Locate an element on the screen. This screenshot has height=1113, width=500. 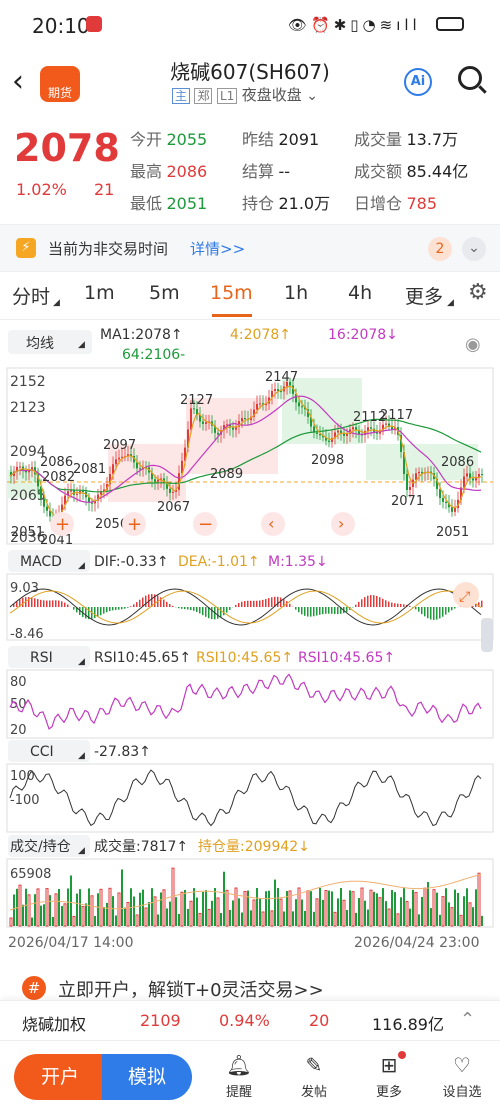
peak-label: 2051 is located at coordinates (452, 532).